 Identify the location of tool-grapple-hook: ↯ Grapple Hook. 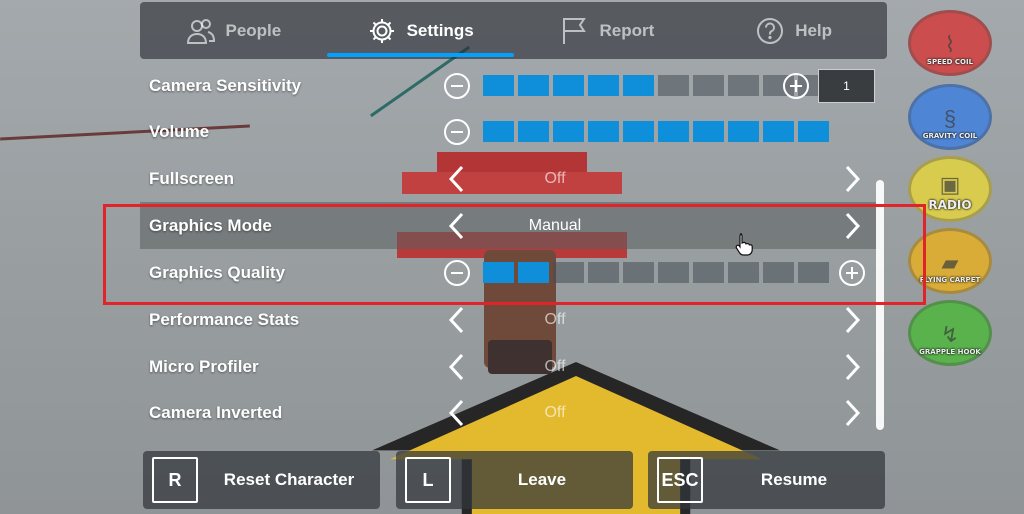
(950, 333).